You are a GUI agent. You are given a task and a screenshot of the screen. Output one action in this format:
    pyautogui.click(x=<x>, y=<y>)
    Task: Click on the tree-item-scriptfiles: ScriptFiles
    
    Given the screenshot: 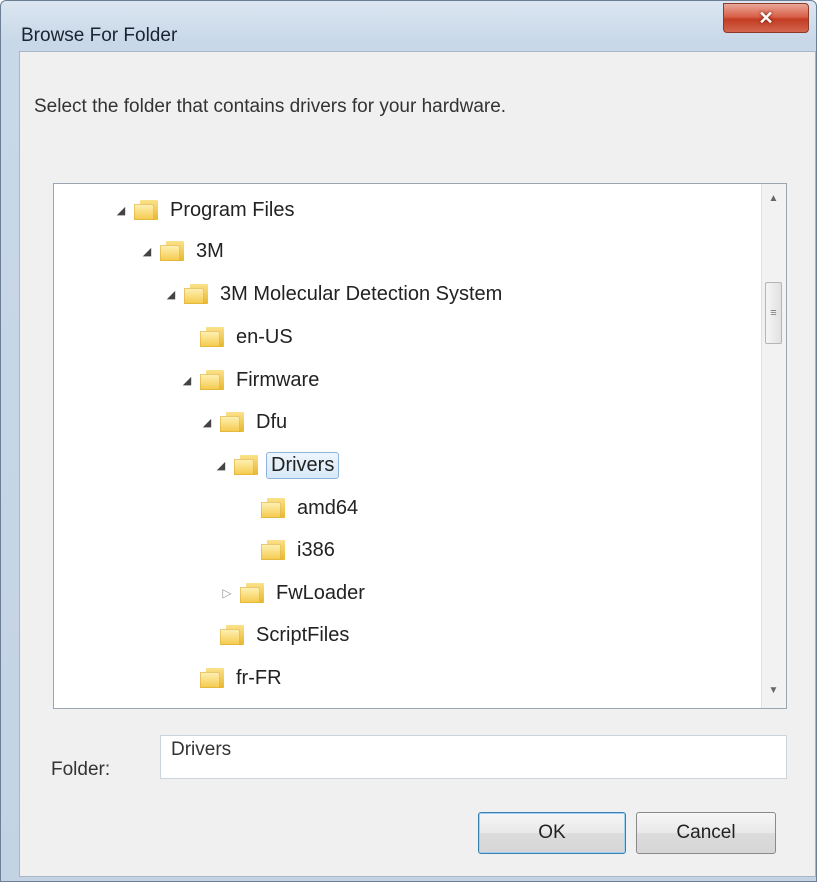 What is the action you would take?
    pyautogui.click(x=276, y=635)
    